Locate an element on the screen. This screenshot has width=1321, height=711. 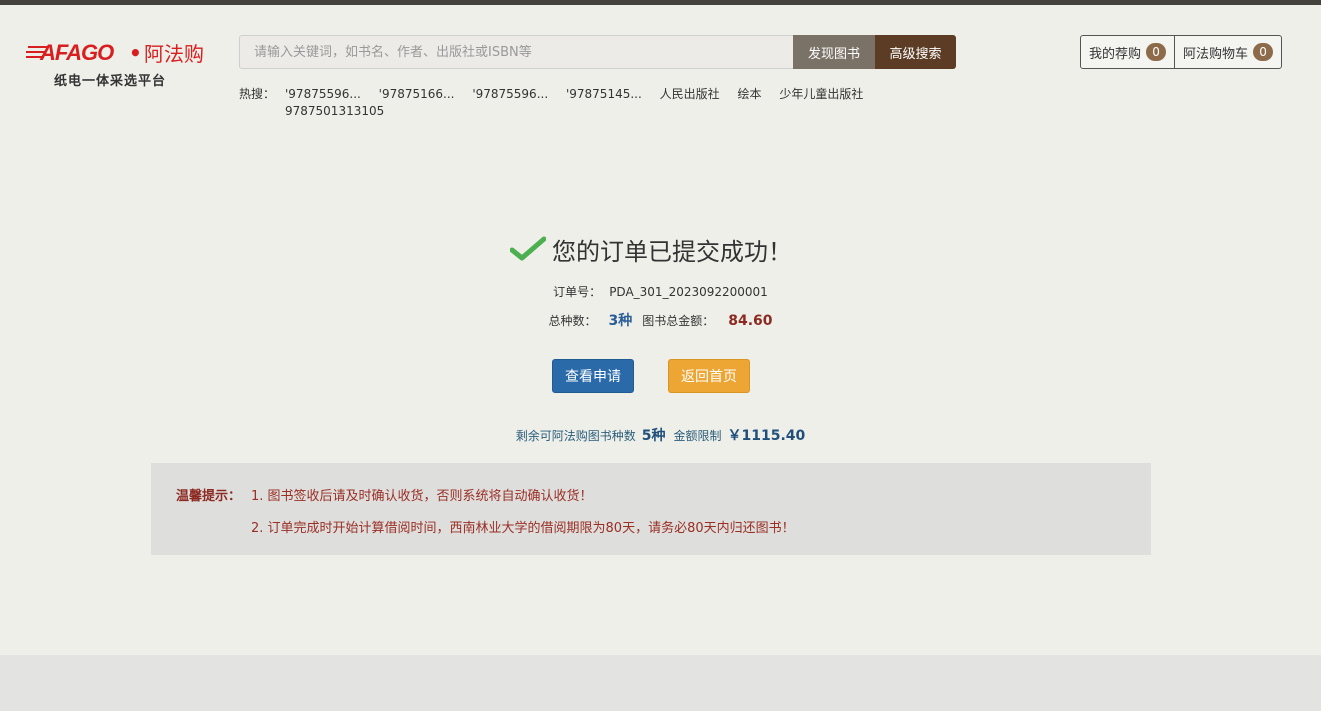
my-recommendations-label: 我的荐购 is located at coordinates (1115, 54).